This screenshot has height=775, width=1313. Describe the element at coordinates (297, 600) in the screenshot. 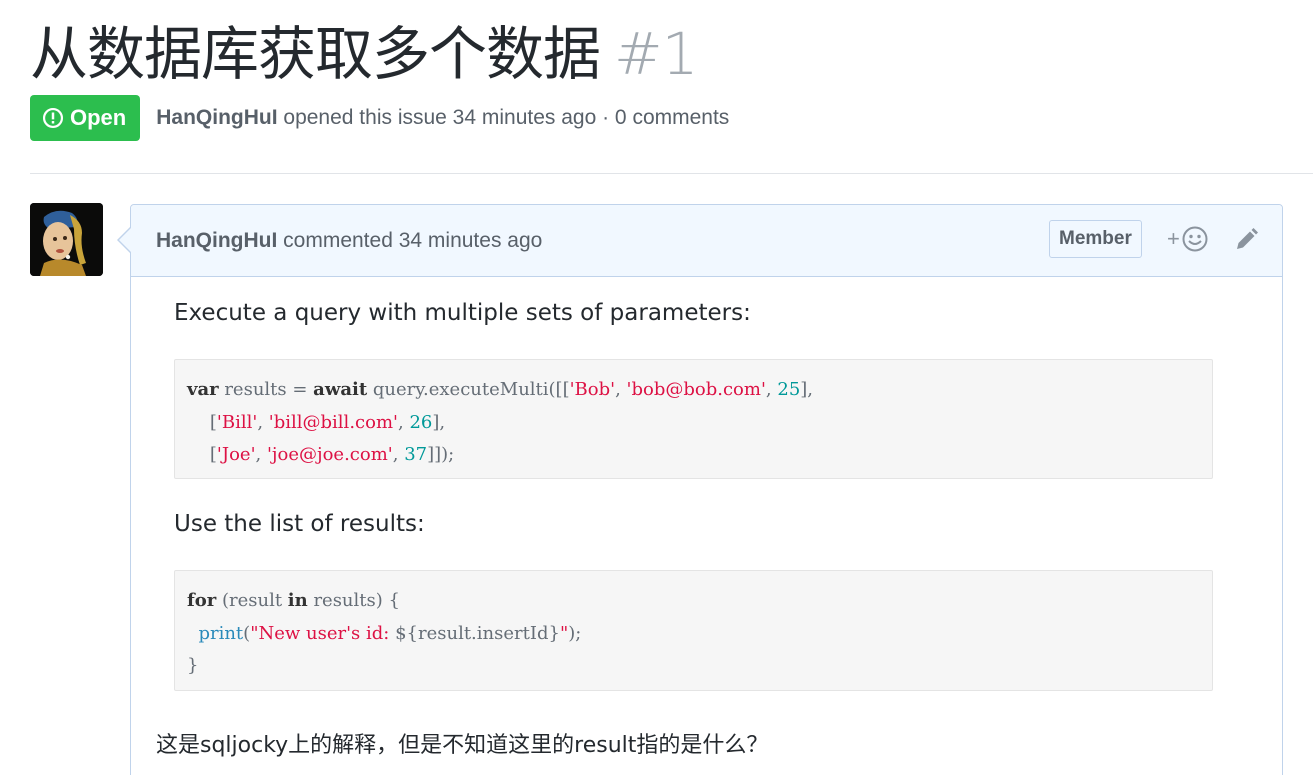

I see `code-token: in` at that location.